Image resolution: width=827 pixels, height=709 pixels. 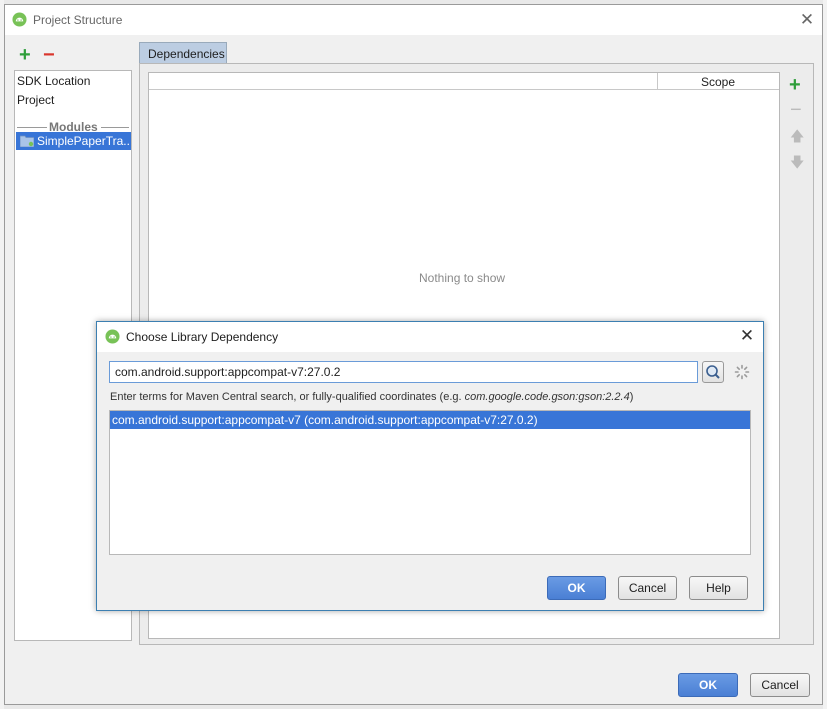 What do you see at coordinates (464, 81) in the screenshot?
I see `table-header: Scope` at bounding box center [464, 81].